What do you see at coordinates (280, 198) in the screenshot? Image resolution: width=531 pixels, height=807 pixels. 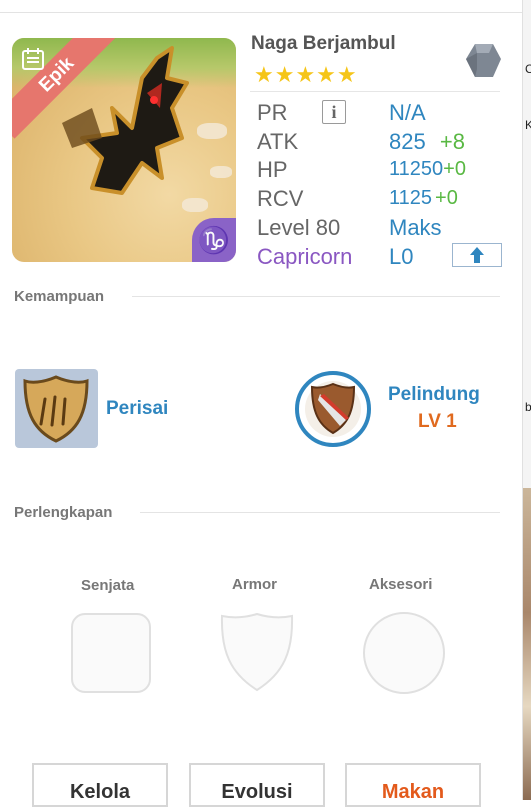 I see `stat-label-rcv: RCV` at bounding box center [280, 198].